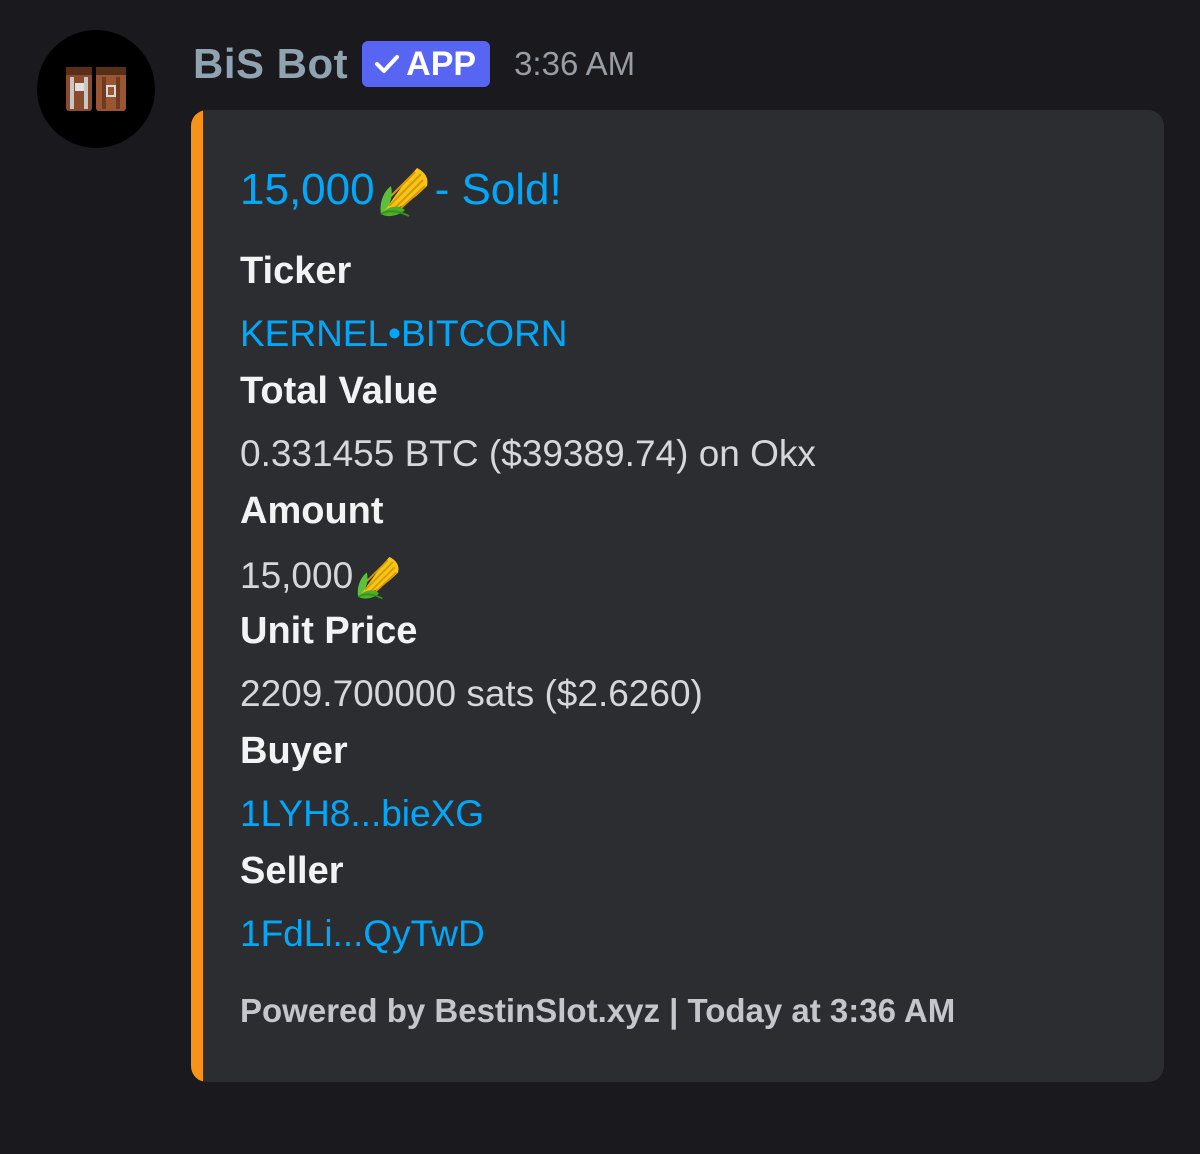 The width and height of the screenshot is (1200, 1154). Describe the element at coordinates (312, 511) in the screenshot. I see `field-amount-name: Amount` at that location.